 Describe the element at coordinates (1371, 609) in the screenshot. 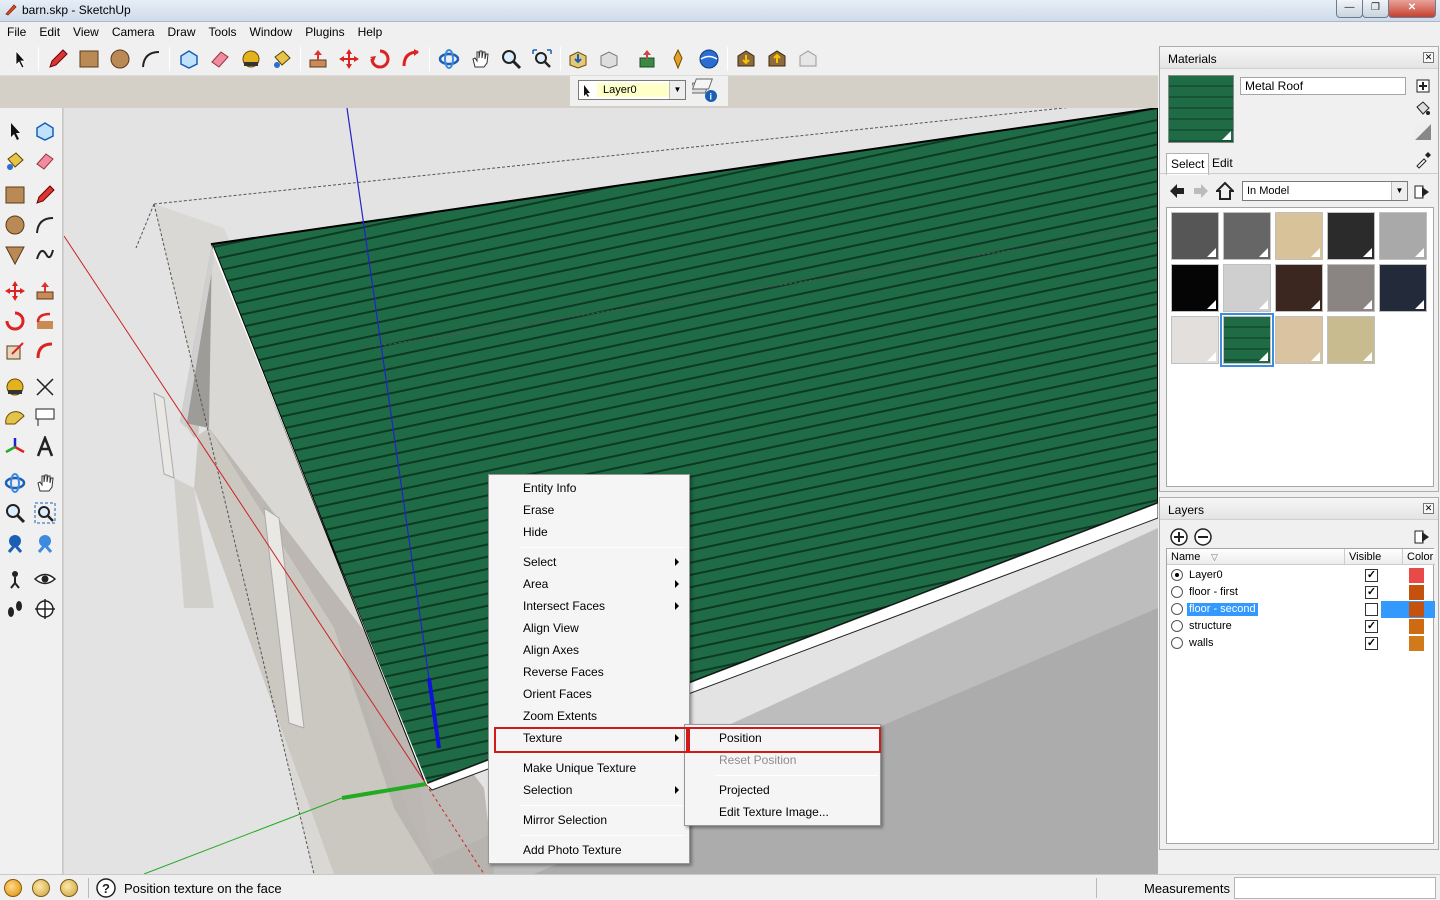

I see `layer-visible-checkbox` at that location.